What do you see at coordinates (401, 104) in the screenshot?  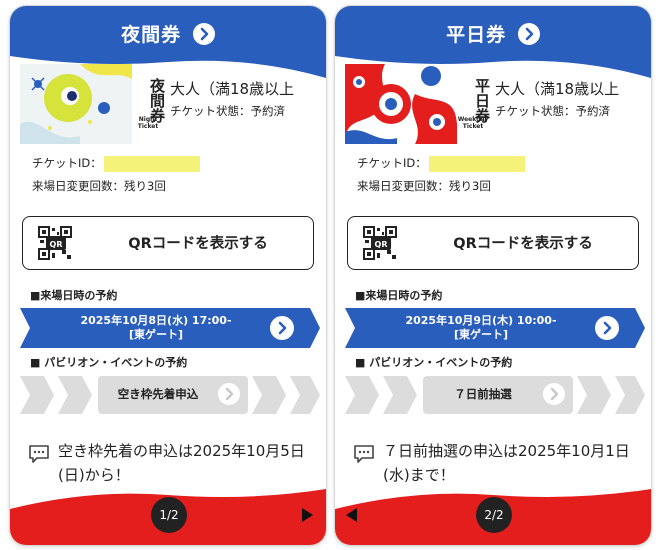 I see `weekday-ticket-art` at bounding box center [401, 104].